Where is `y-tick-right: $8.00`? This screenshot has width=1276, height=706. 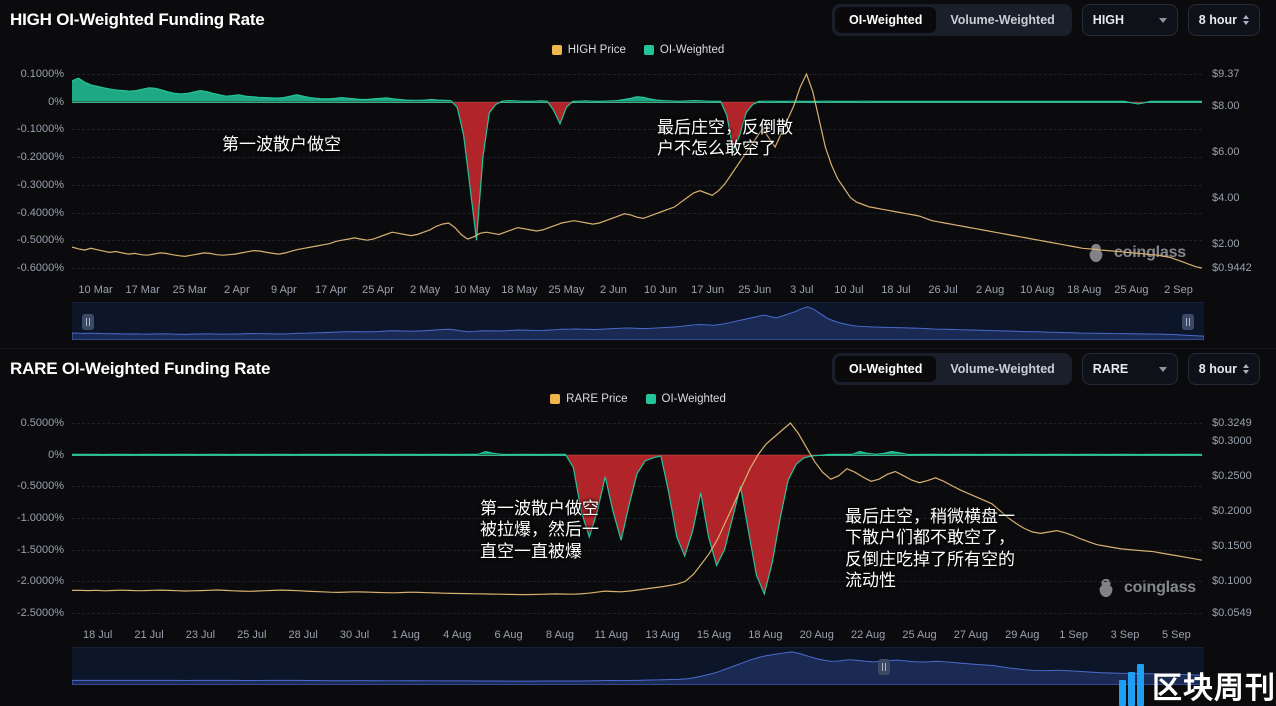 y-tick-right: $8.00 is located at coordinates (1226, 105).